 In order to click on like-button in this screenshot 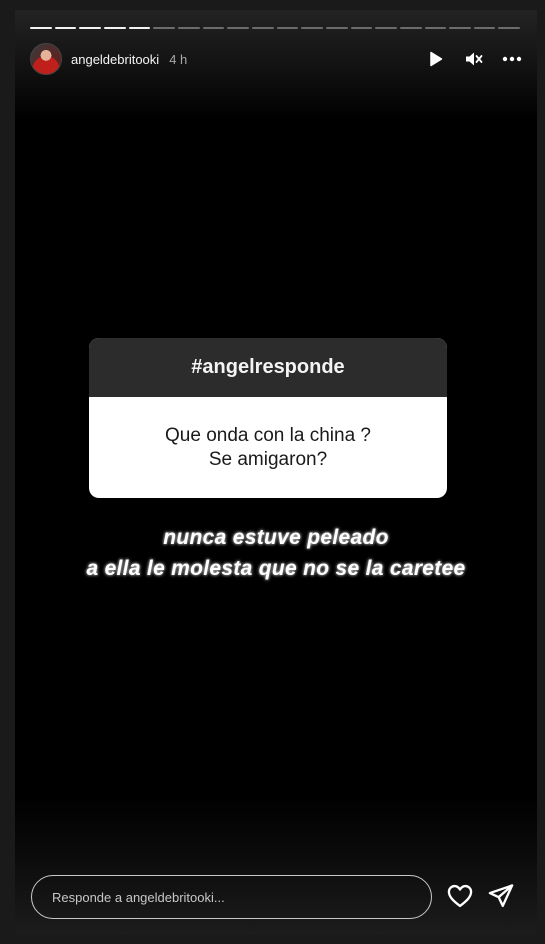, I will do `click(460, 896)`.